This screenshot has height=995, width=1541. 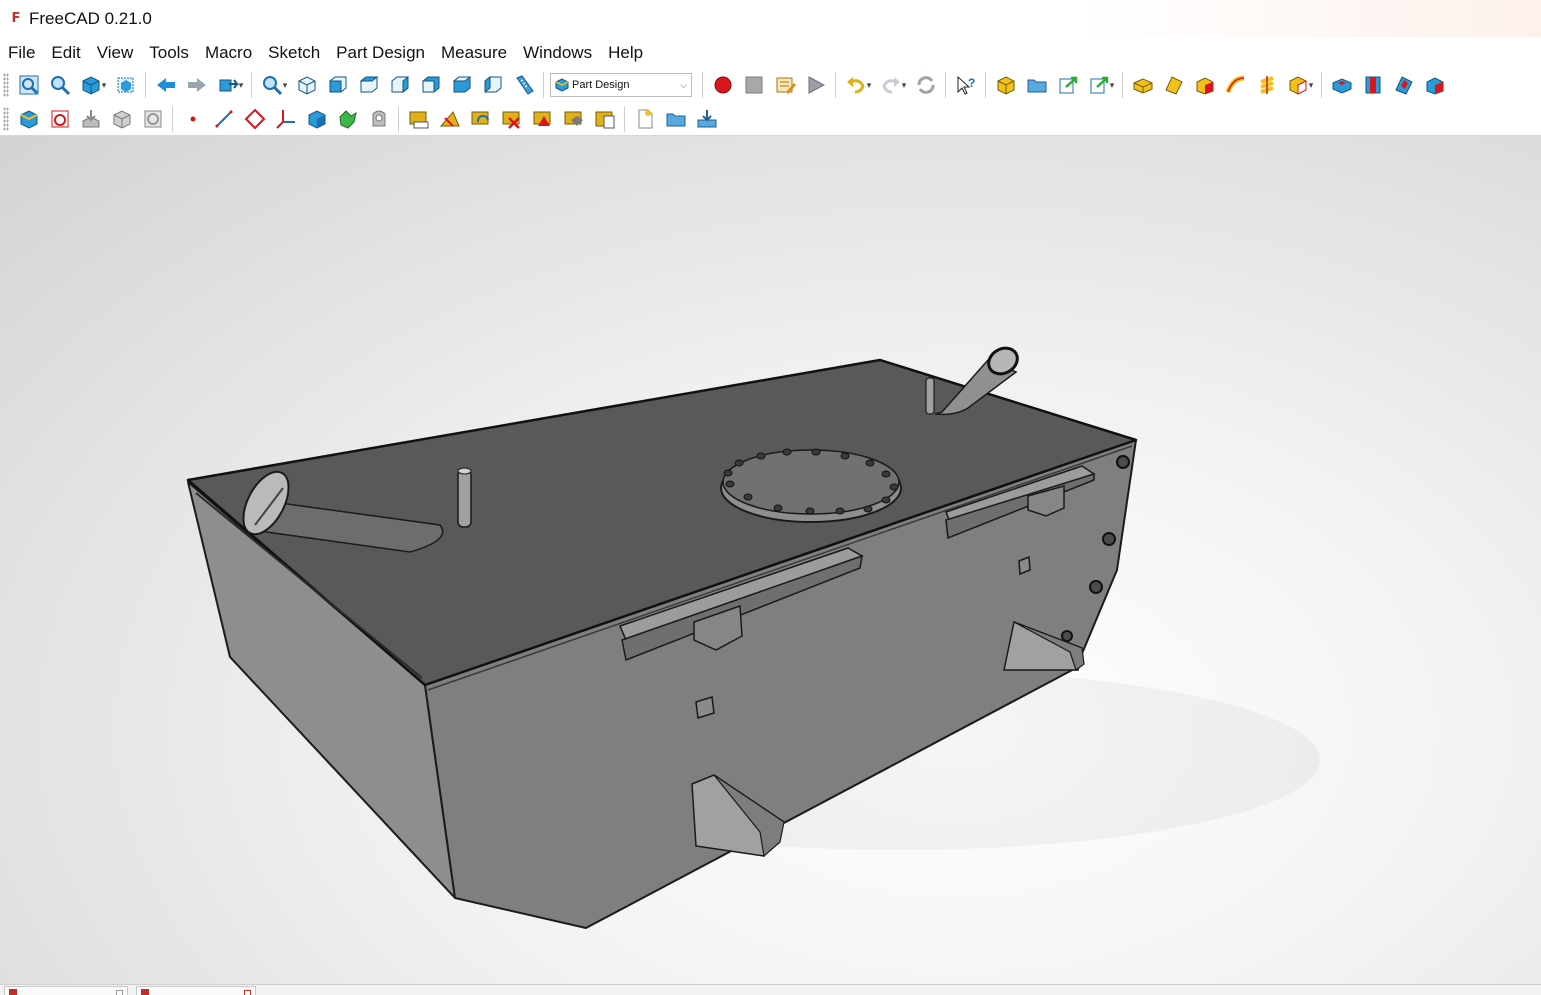 What do you see at coordinates (625, 52) in the screenshot?
I see `menu-help: Help` at bounding box center [625, 52].